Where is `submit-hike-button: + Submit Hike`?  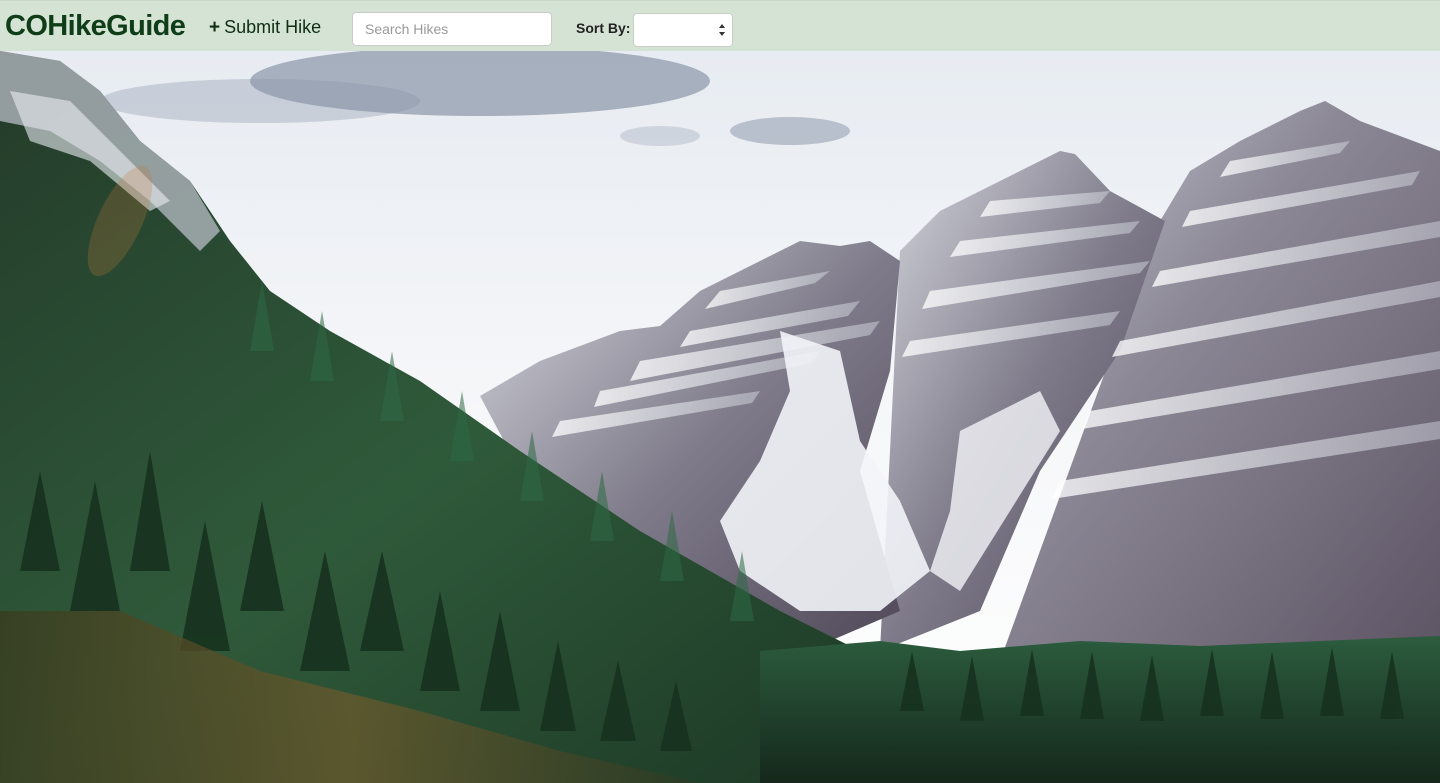 submit-hike-button: + Submit Hike is located at coordinates (265, 27).